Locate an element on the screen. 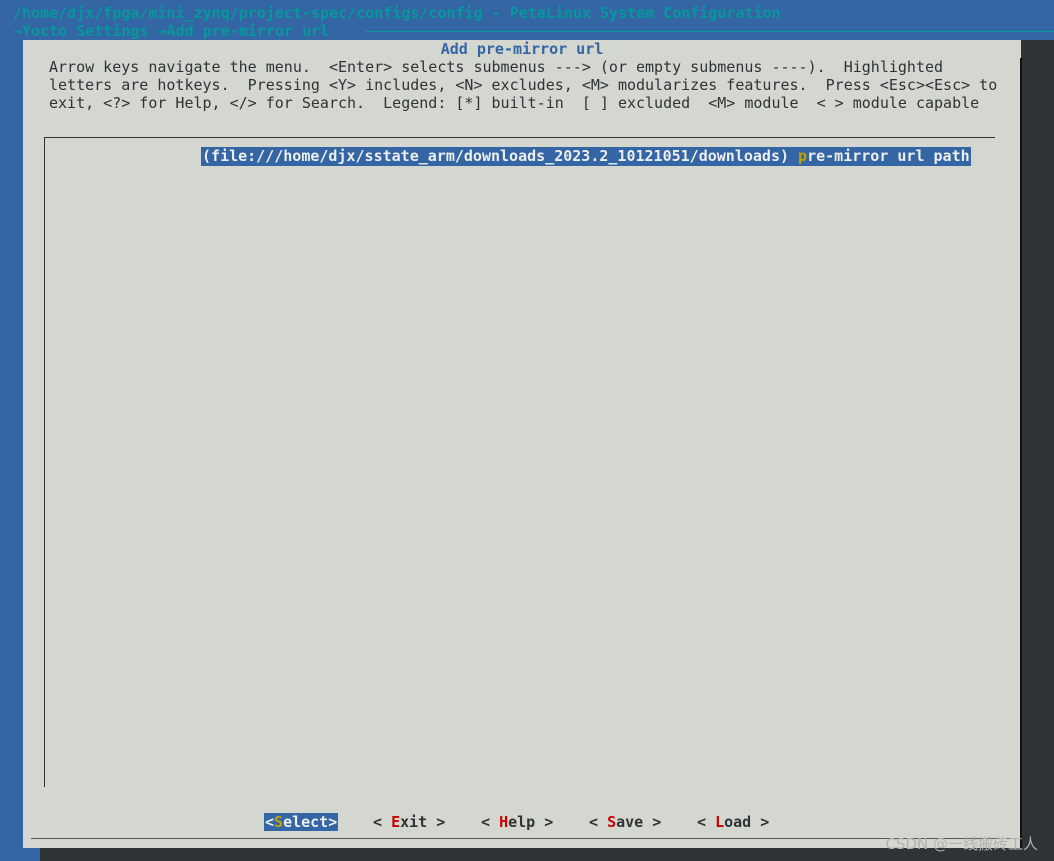  breadcrumb-rule is located at coordinates (709, 31).